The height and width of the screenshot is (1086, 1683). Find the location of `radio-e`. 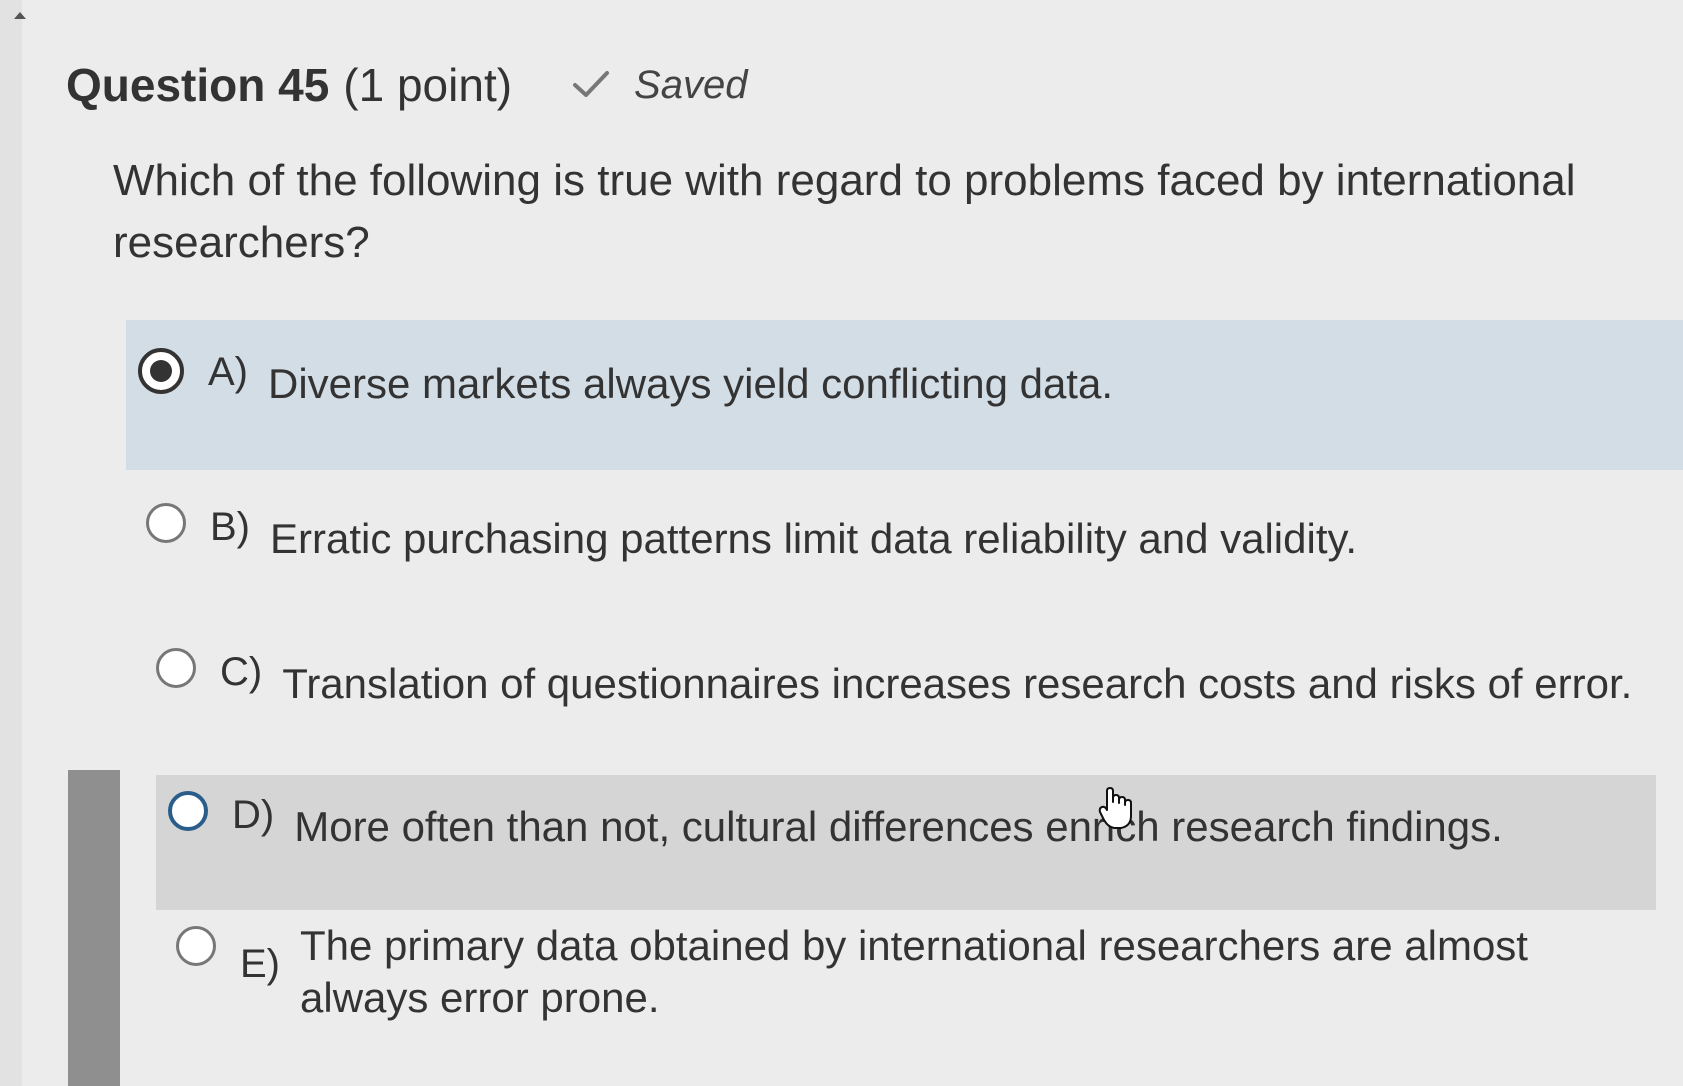

radio-e is located at coordinates (196, 946).